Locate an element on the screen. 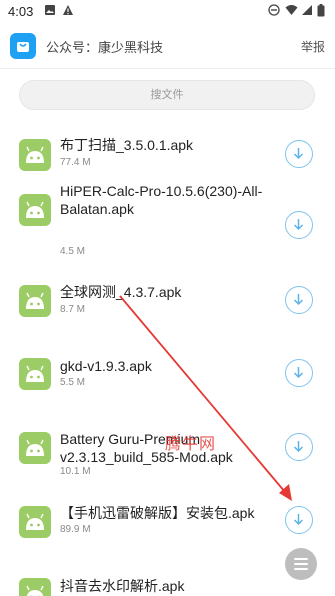  file-name: gkd-v1.9.3.apk is located at coordinates (106, 366).